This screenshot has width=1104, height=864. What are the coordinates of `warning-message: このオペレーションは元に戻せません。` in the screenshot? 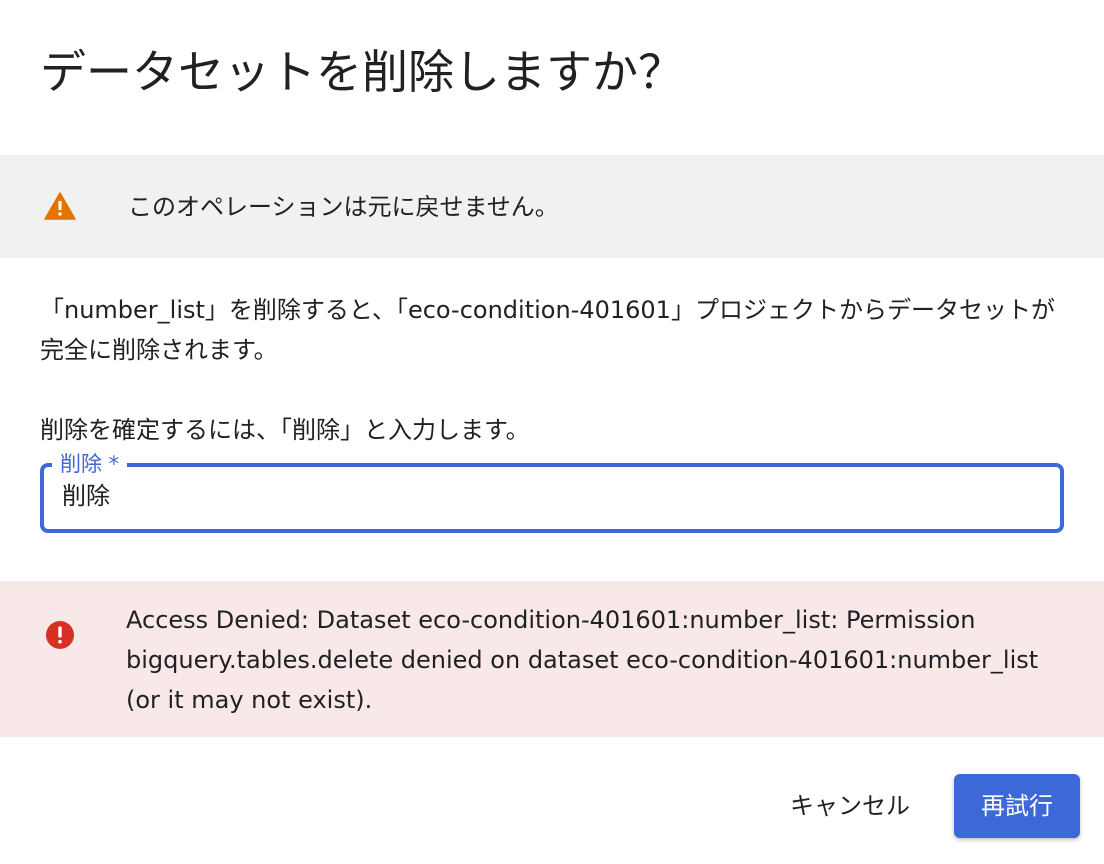 It's located at (343, 207).